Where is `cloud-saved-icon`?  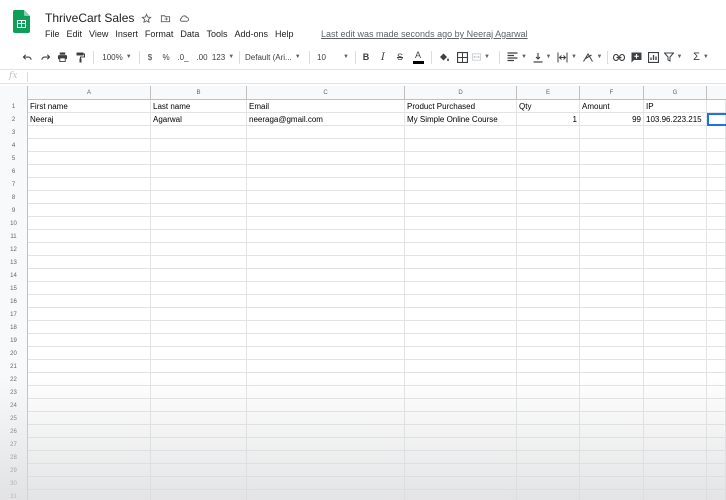 cloud-saved-icon is located at coordinates (184, 18).